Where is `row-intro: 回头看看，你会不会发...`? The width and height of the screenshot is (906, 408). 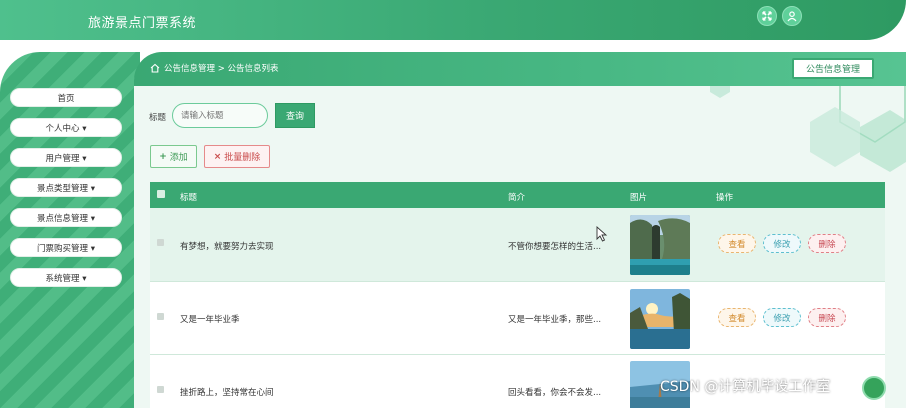
row-intro: 回头看看，你会不会发... is located at coordinates (555, 393).